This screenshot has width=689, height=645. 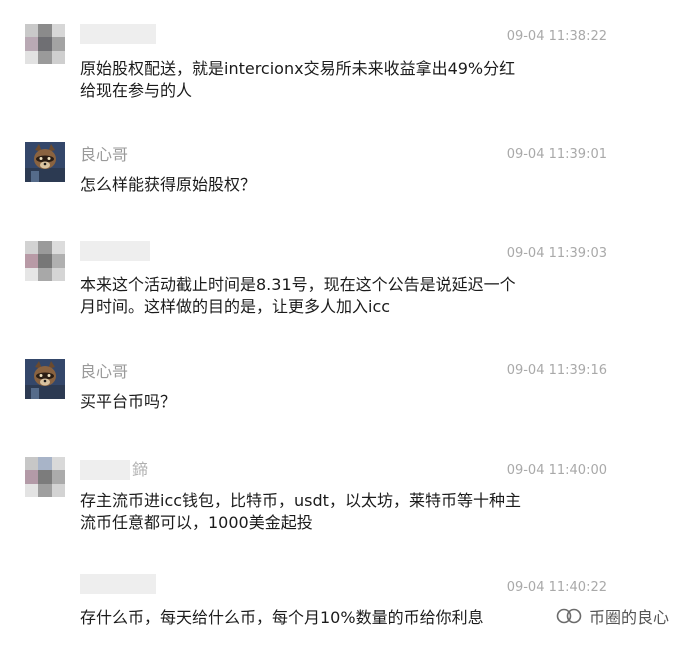 I want to click on message-line: 存主流币进icc钱包，比特币，usdt，以太坊，莱特币等十种主, so click(x=300, y=500).